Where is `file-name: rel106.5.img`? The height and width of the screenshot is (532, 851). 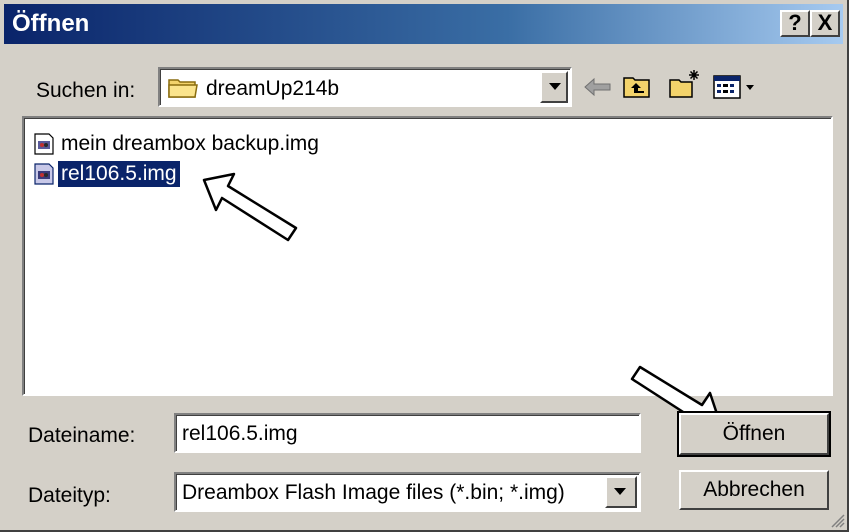 file-name: rel106.5.img is located at coordinates (119, 174).